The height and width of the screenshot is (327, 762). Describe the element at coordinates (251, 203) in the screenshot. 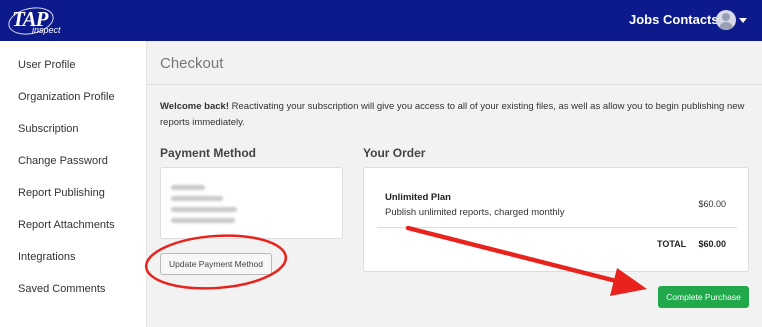

I see `payment-method-card` at that location.